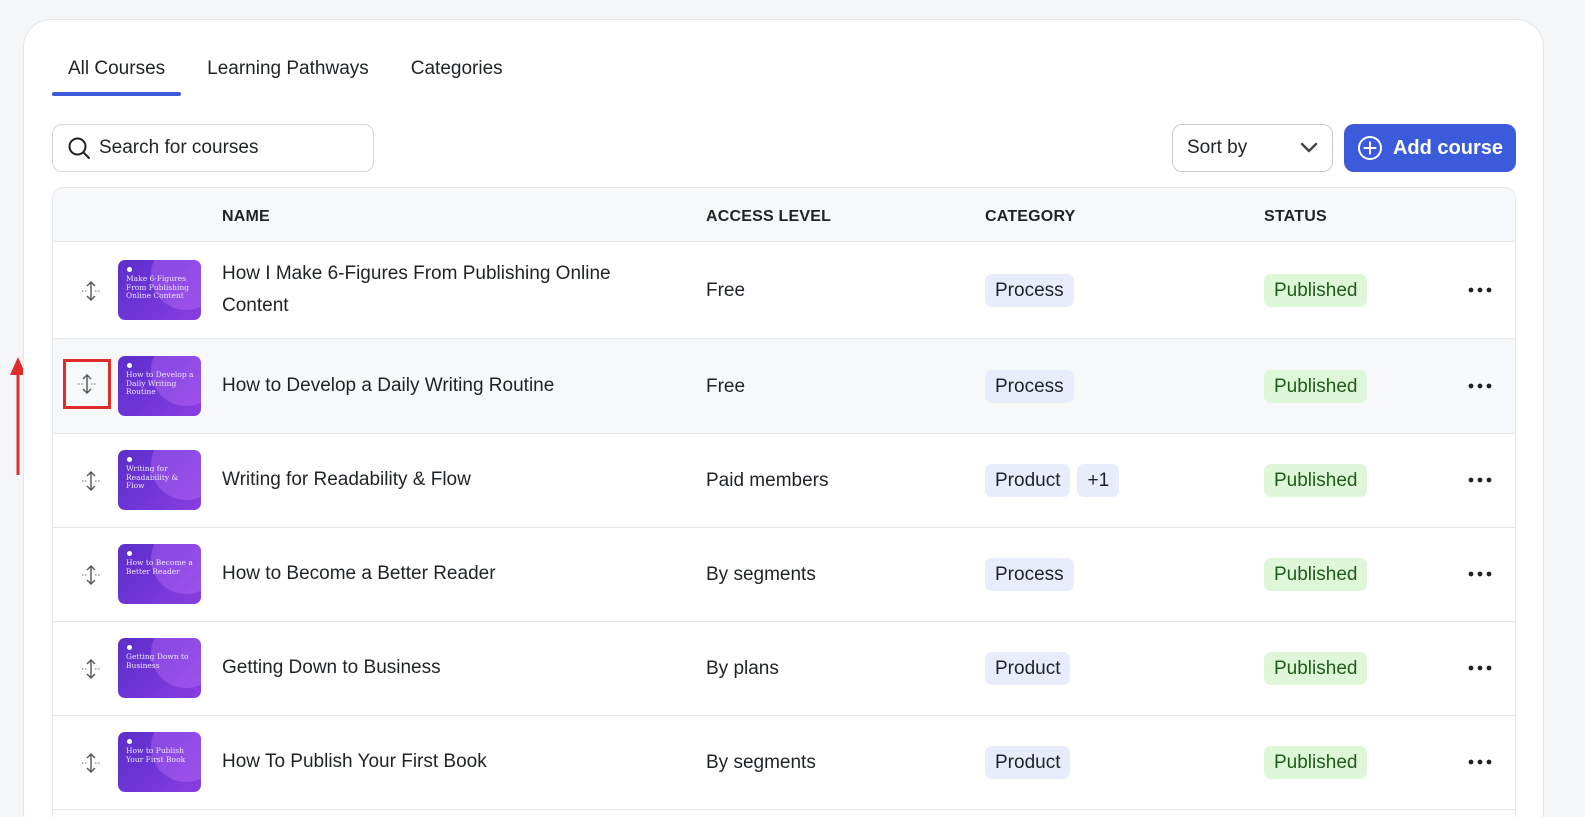 This screenshot has height=817, width=1585. I want to click on course-tabs: All Courses Learning Pathways Categories, so click(290, 73).